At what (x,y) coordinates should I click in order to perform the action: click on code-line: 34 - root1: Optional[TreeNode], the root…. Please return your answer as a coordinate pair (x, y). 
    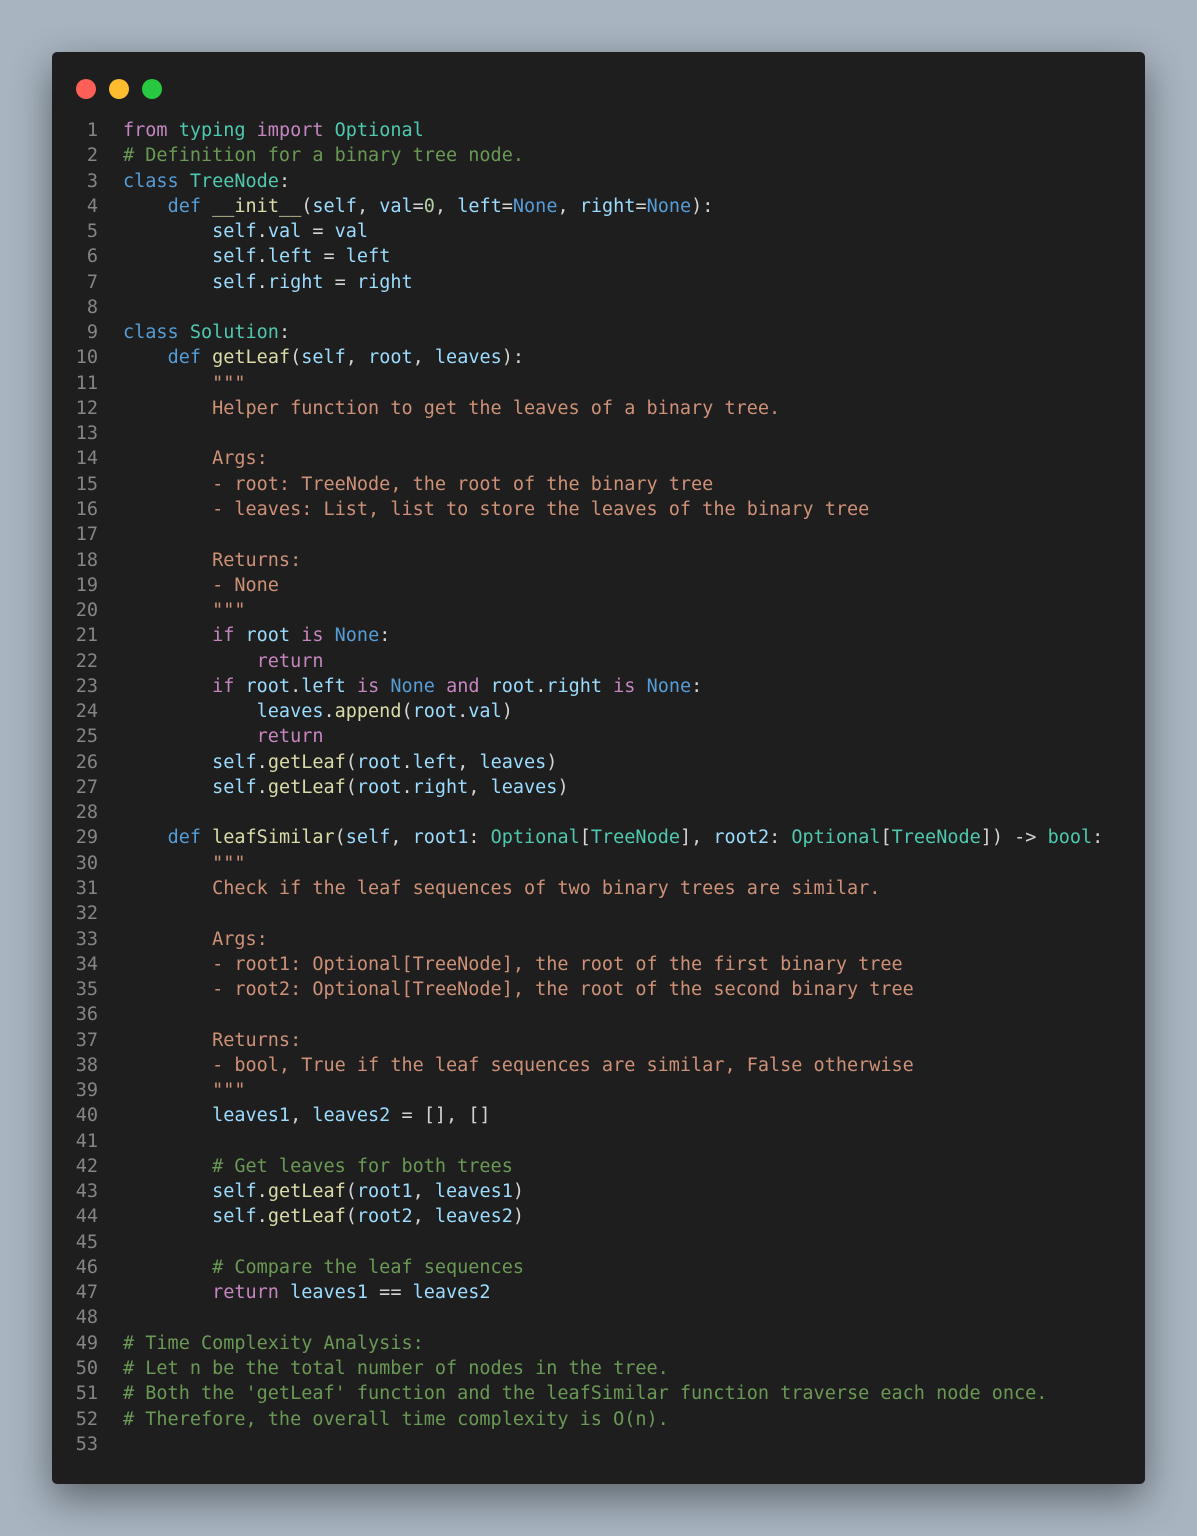
    Looking at the image, I should click on (598, 964).